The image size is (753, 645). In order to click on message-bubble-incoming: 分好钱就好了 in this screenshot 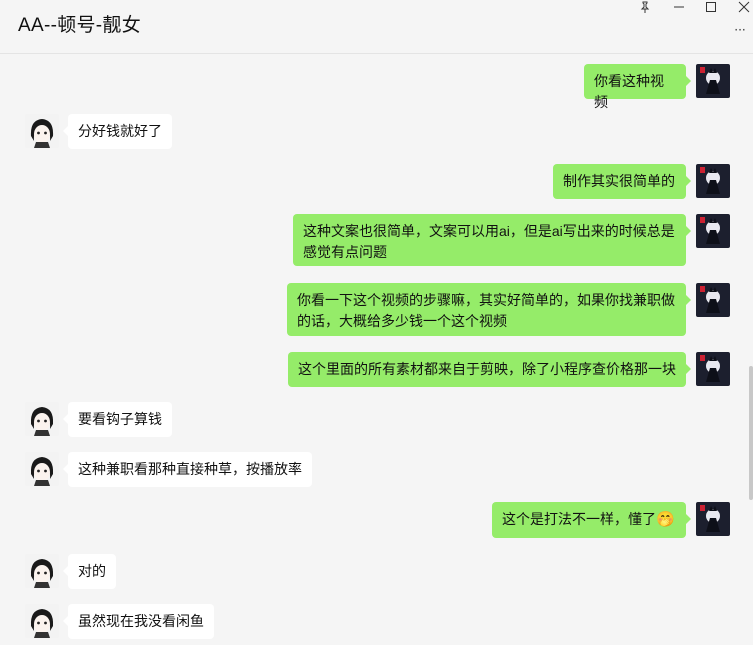, I will do `click(117, 131)`.